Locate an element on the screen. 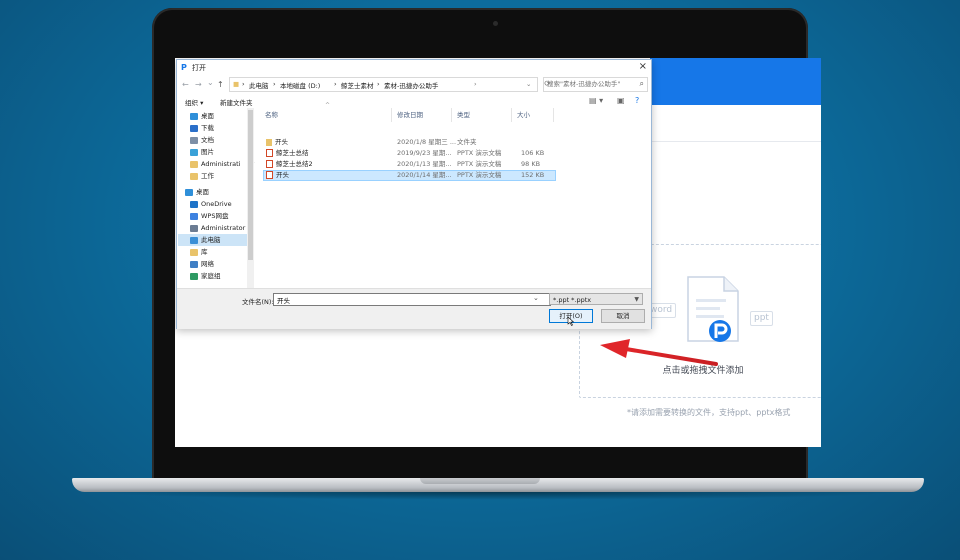 This screenshot has width=960, height=560. close-button: × is located at coordinates (643, 66).